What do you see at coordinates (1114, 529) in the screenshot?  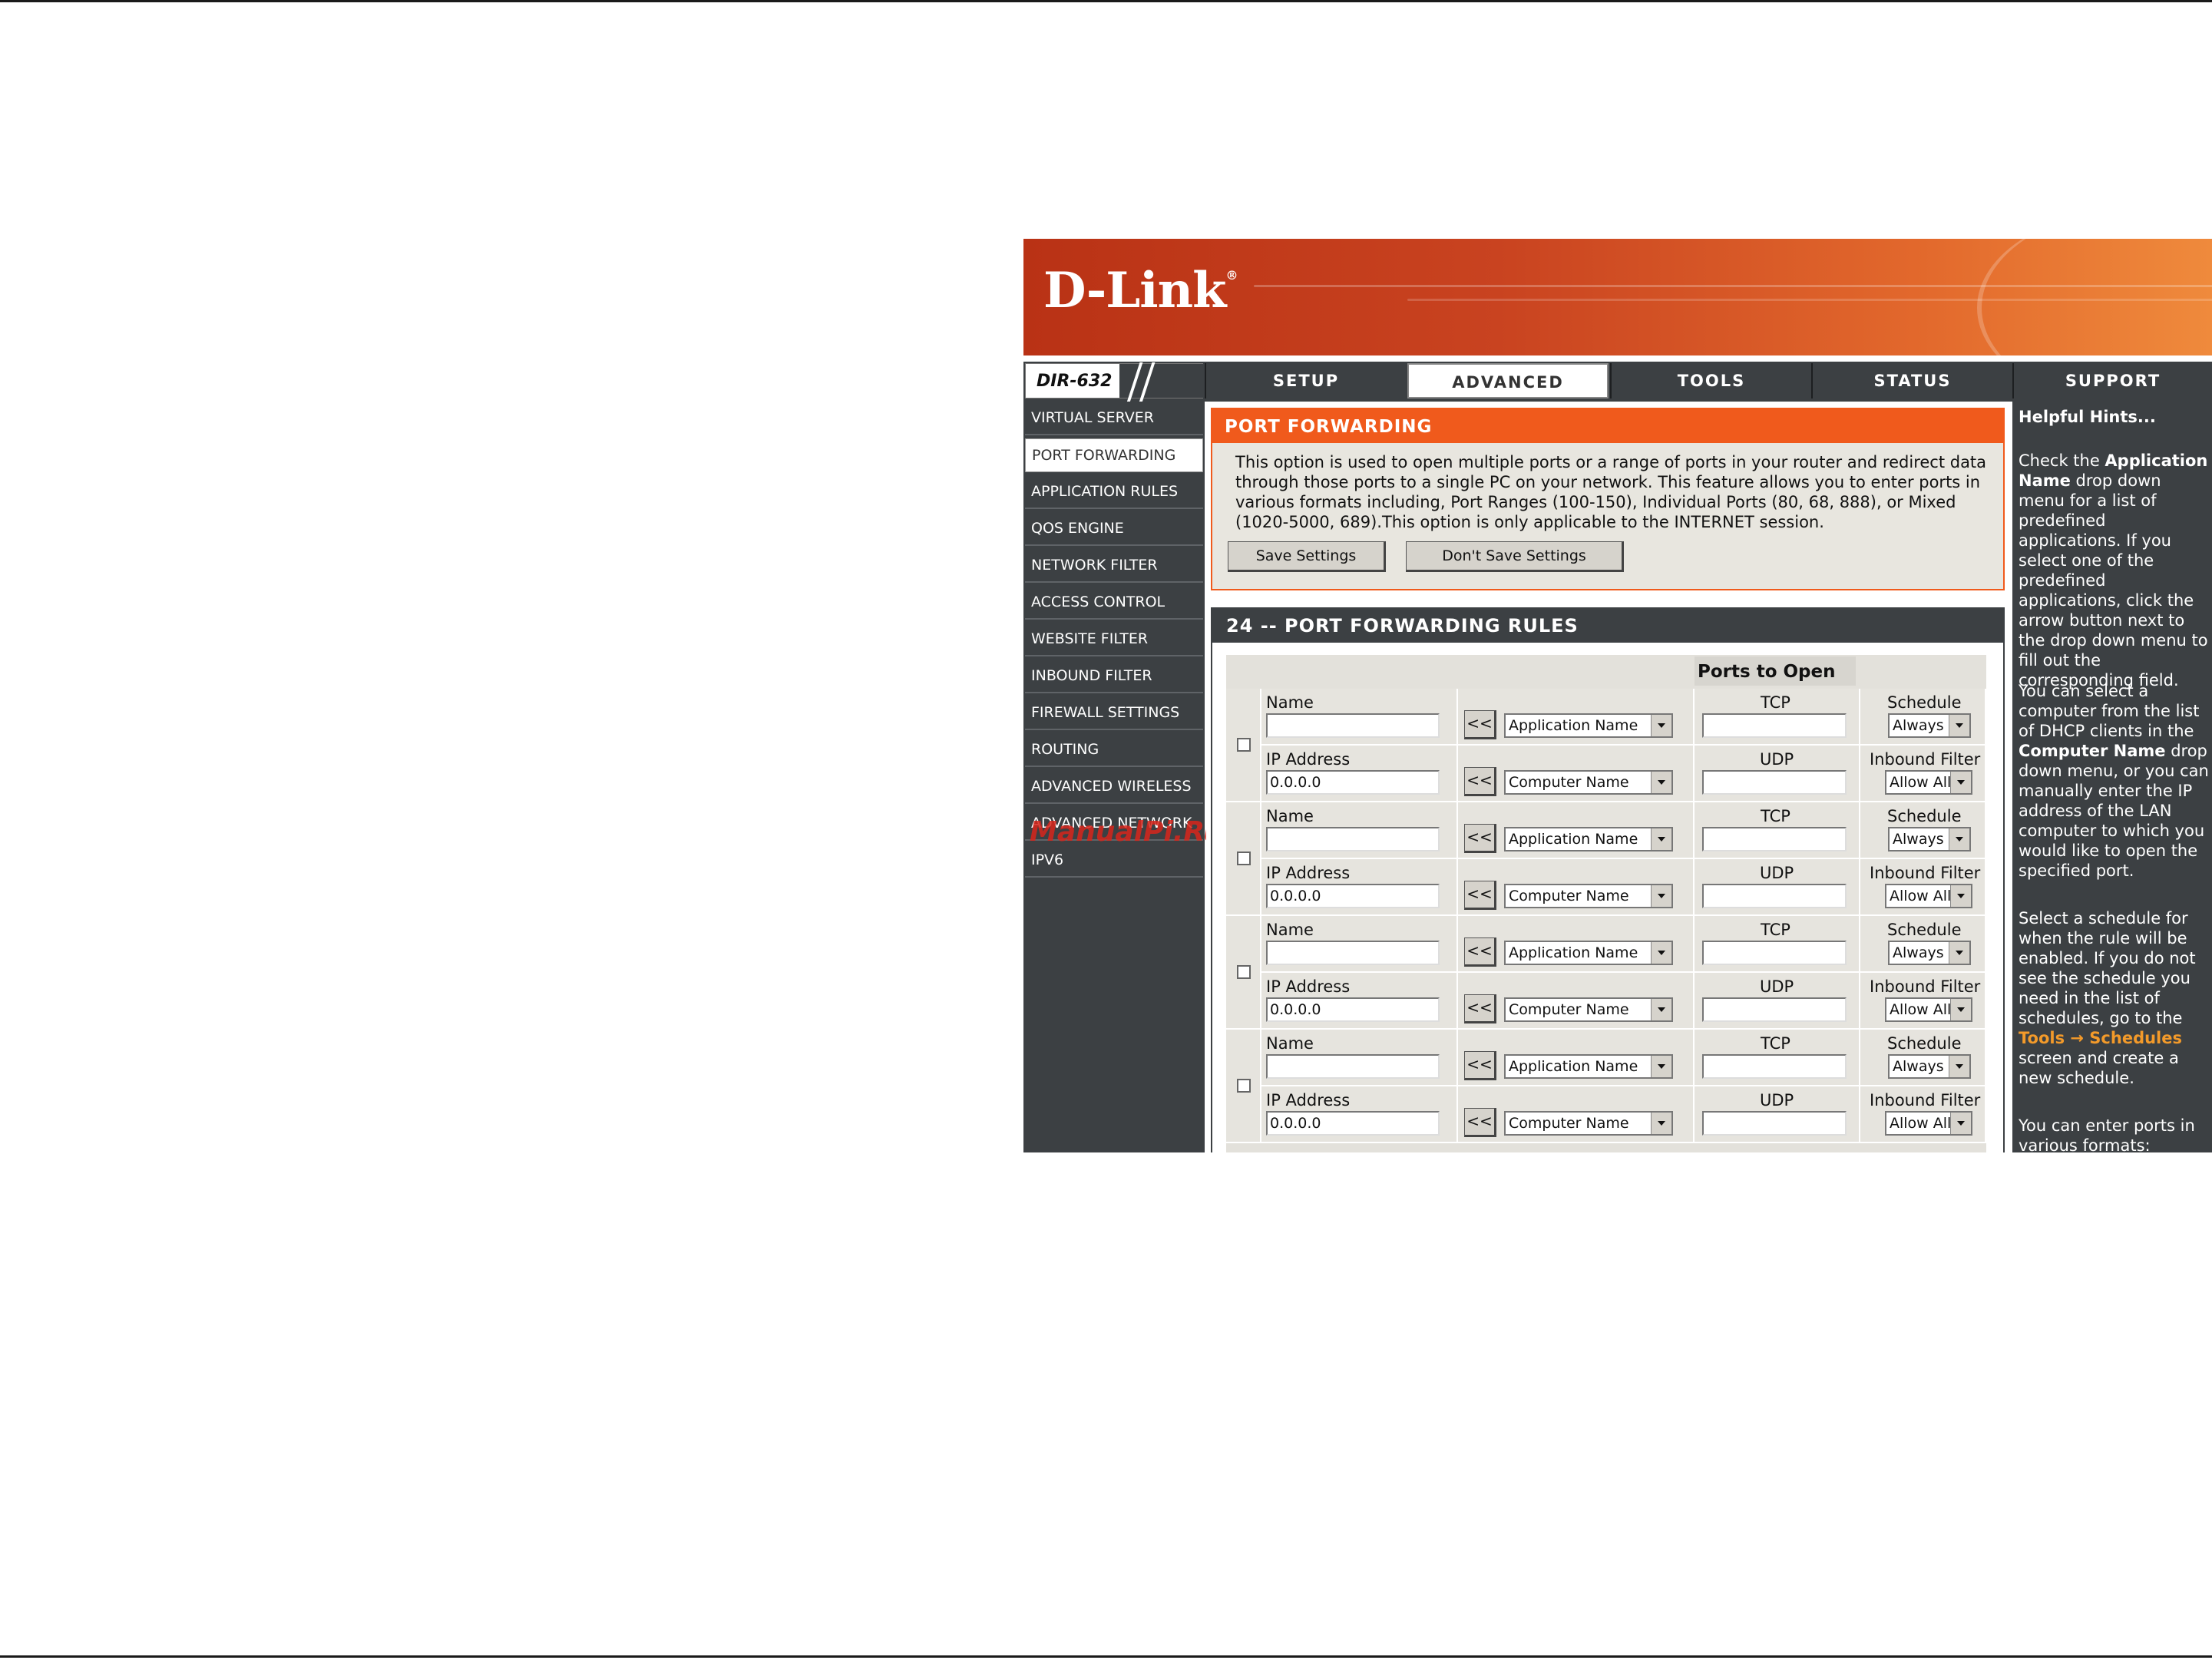 I see `sidebar-item-qos-engine: QOS ENGINE` at bounding box center [1114, 529].